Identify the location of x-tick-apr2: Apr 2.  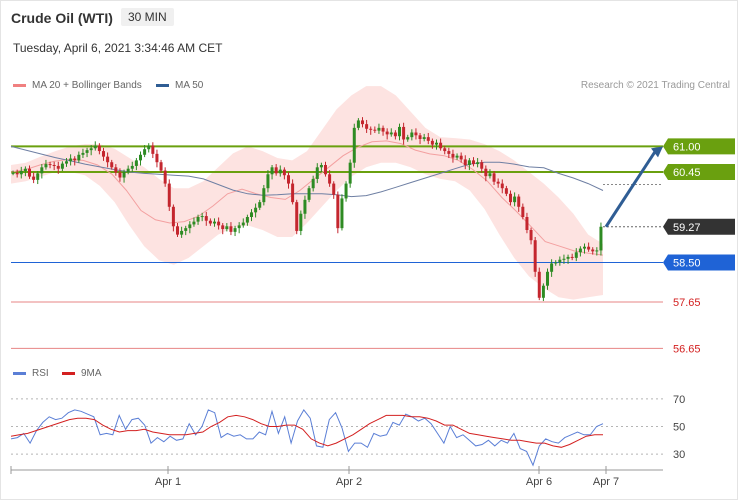
(349, 482).